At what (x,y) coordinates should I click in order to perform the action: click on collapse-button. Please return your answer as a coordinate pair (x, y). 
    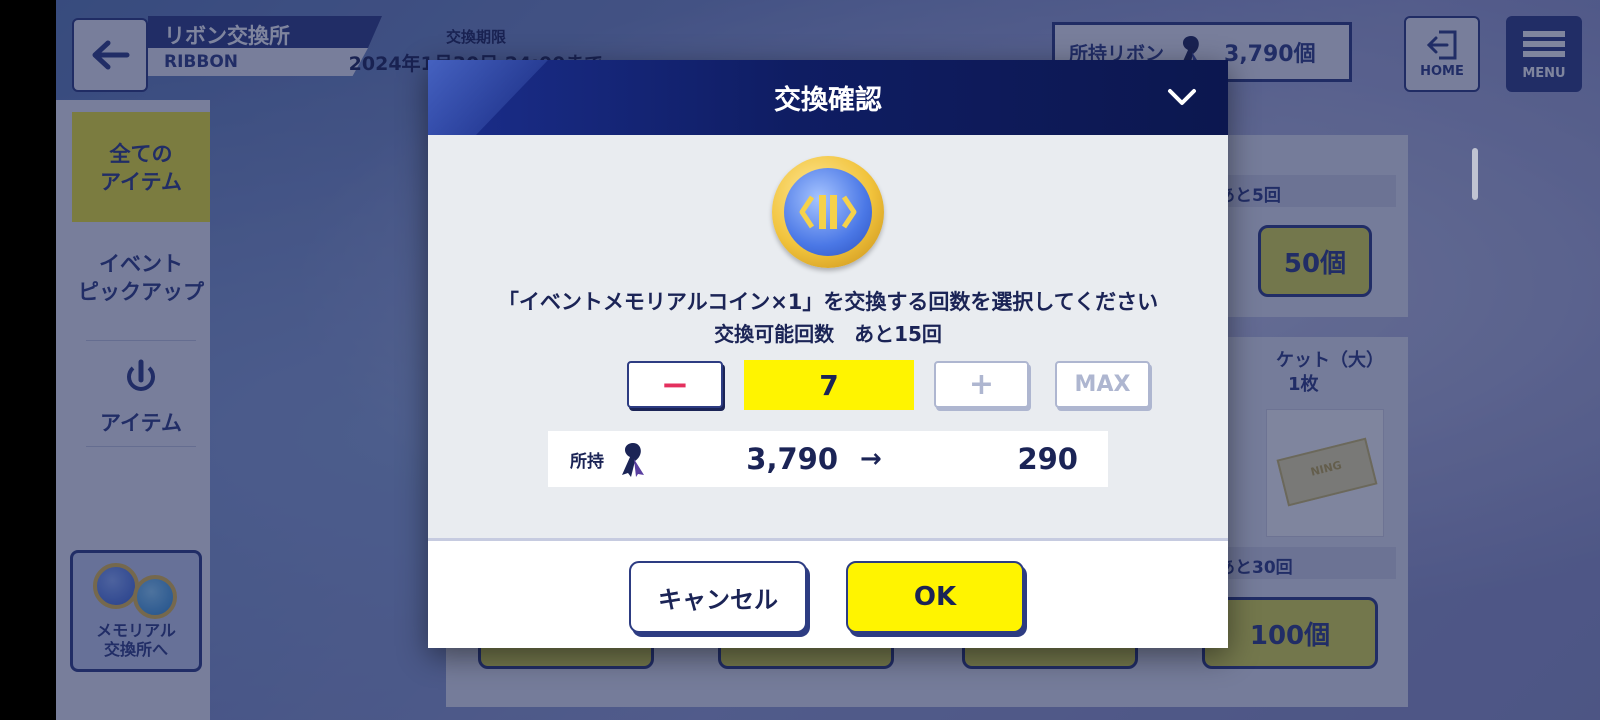
    Looking at the image, I should click on (1182, 97).